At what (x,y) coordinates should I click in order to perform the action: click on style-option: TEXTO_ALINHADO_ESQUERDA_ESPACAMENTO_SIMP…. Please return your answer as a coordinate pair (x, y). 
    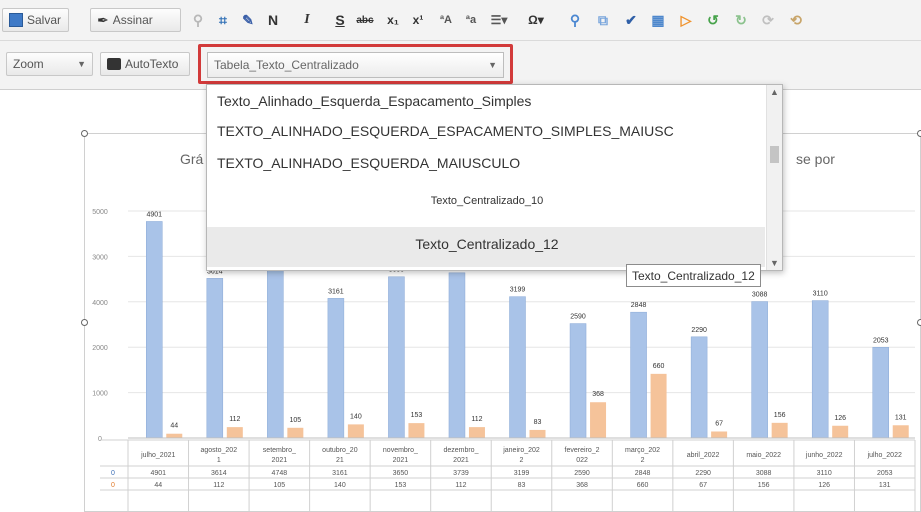
    Looking at the image, I should click on (497, 131).